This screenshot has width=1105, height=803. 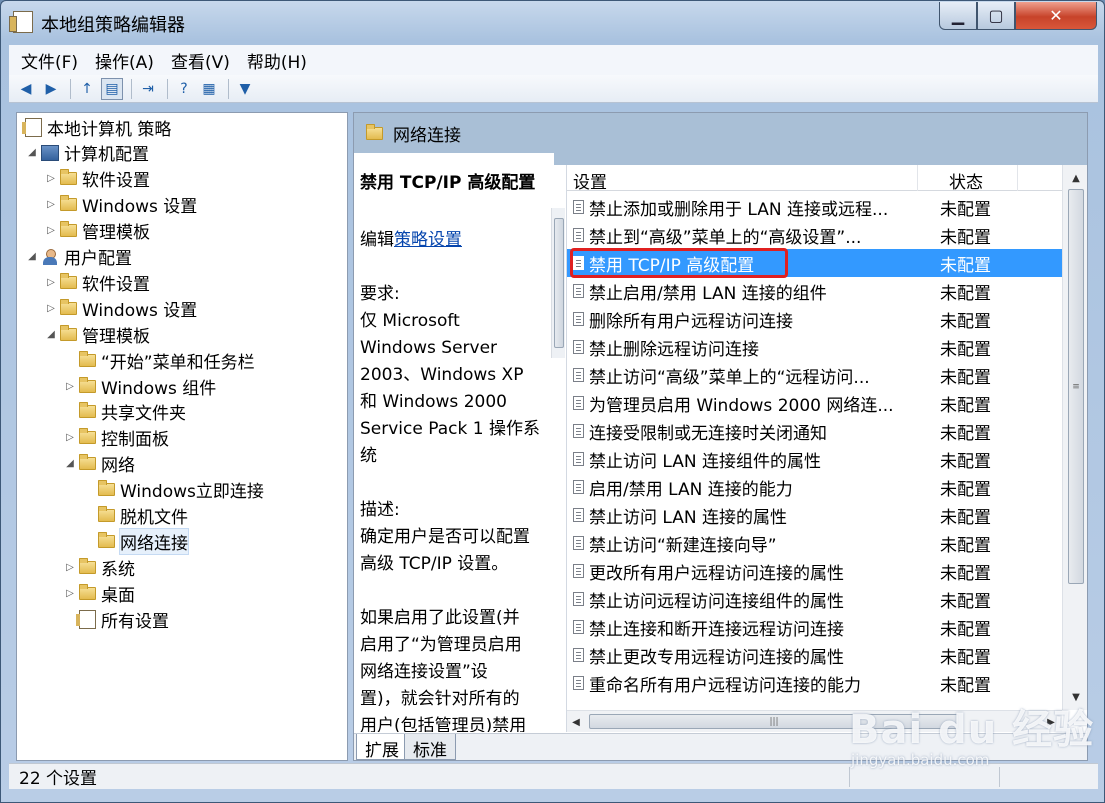 What do you see at coordinates (87, 89) in the screenshot?
I see `up-folder-icon: ↑` at bounding box center [87, 89].